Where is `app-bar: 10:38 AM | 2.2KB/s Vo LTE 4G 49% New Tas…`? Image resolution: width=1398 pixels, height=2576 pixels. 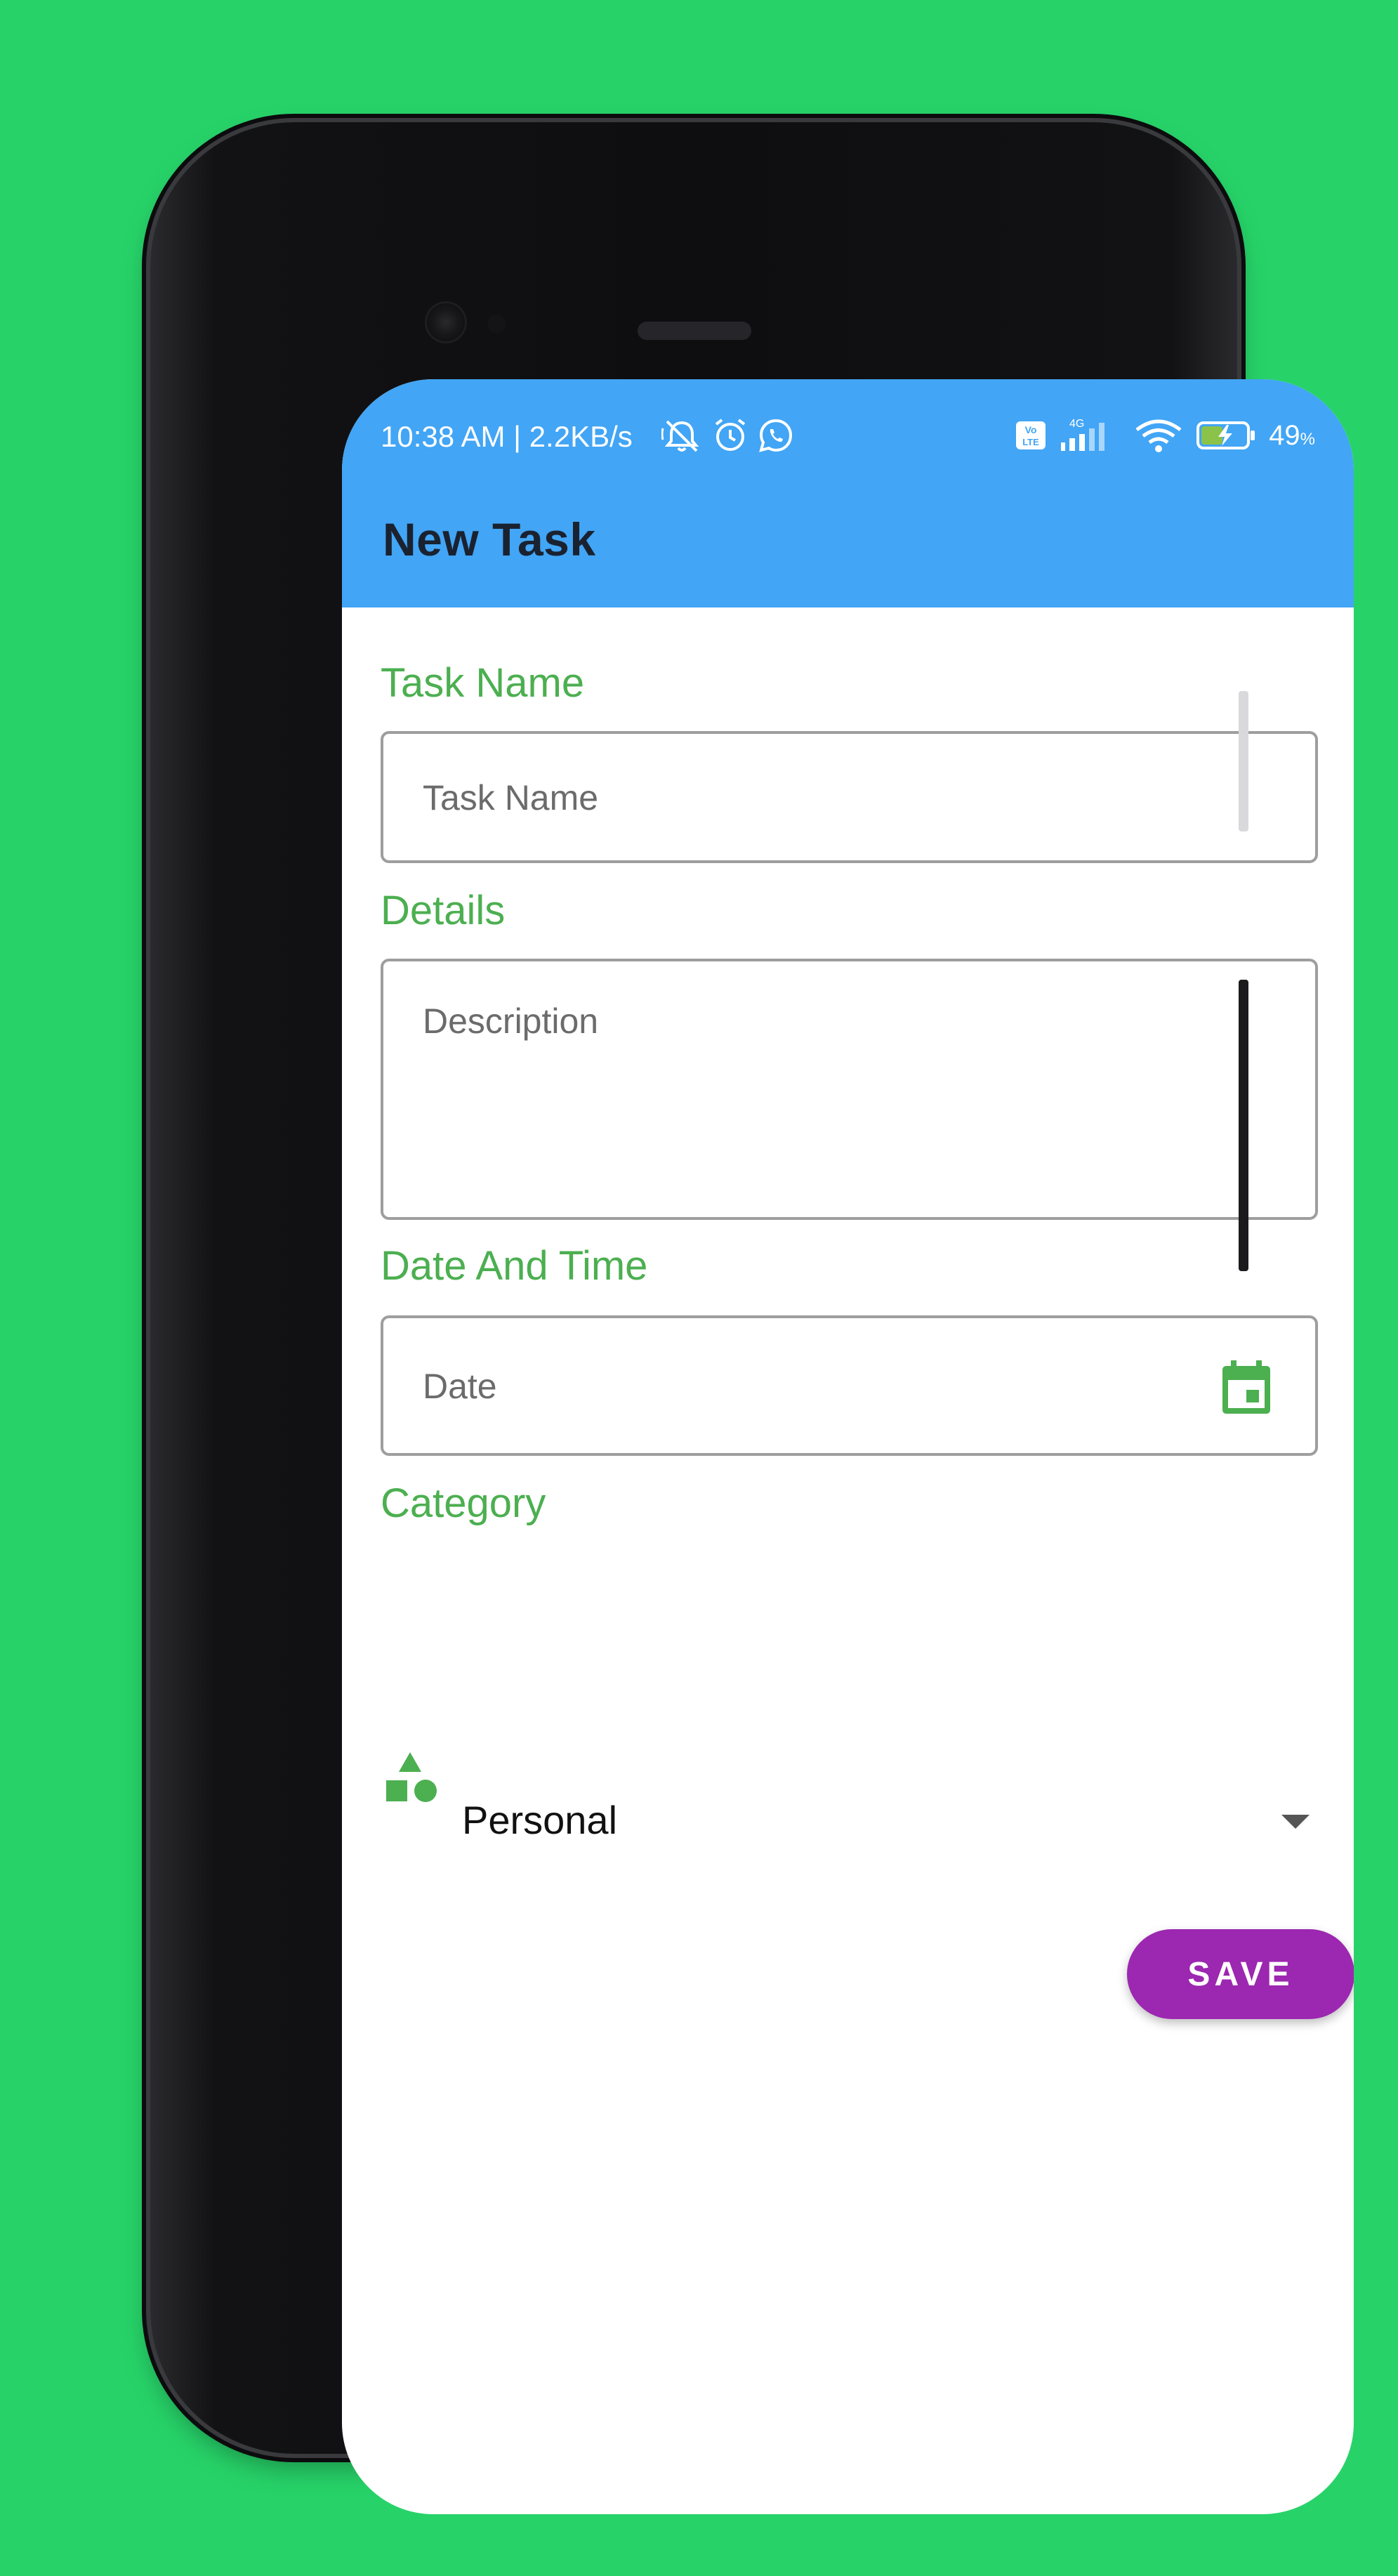
app-bar: 10:38 AM | 2.2KB/s Vo LTE 4G 49% New Tas… is located at coordinates (848, 493).